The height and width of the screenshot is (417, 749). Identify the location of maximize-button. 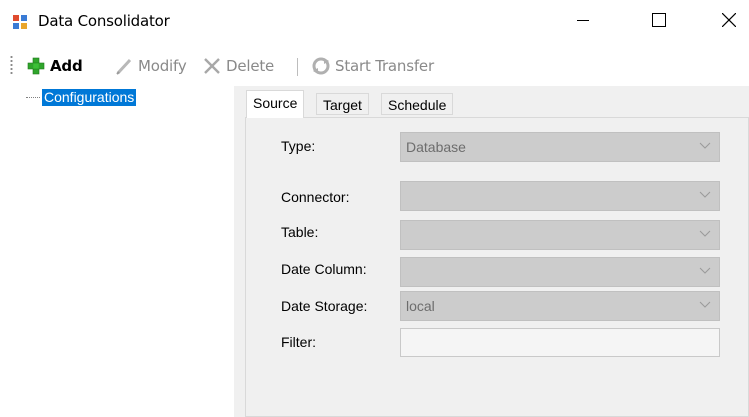
(659, 20).